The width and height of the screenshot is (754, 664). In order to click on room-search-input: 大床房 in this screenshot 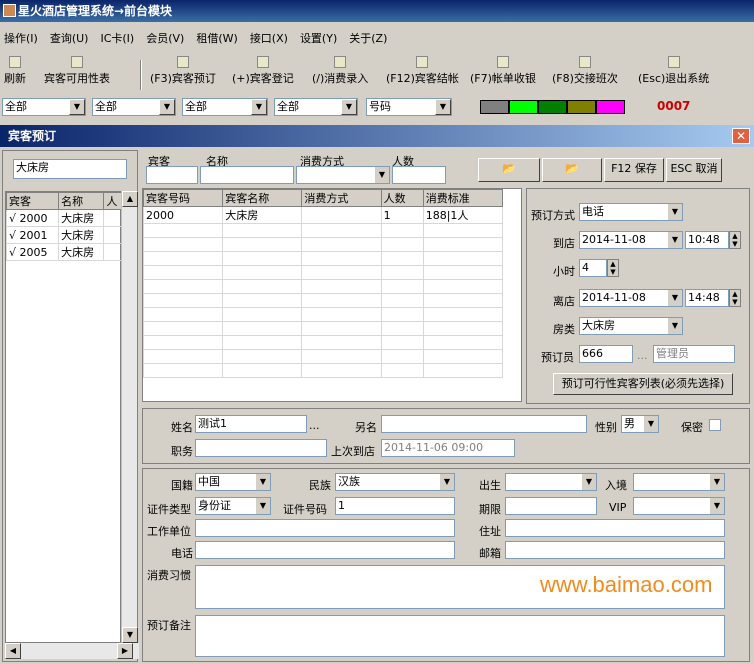, I will do `click(70, 169)`.